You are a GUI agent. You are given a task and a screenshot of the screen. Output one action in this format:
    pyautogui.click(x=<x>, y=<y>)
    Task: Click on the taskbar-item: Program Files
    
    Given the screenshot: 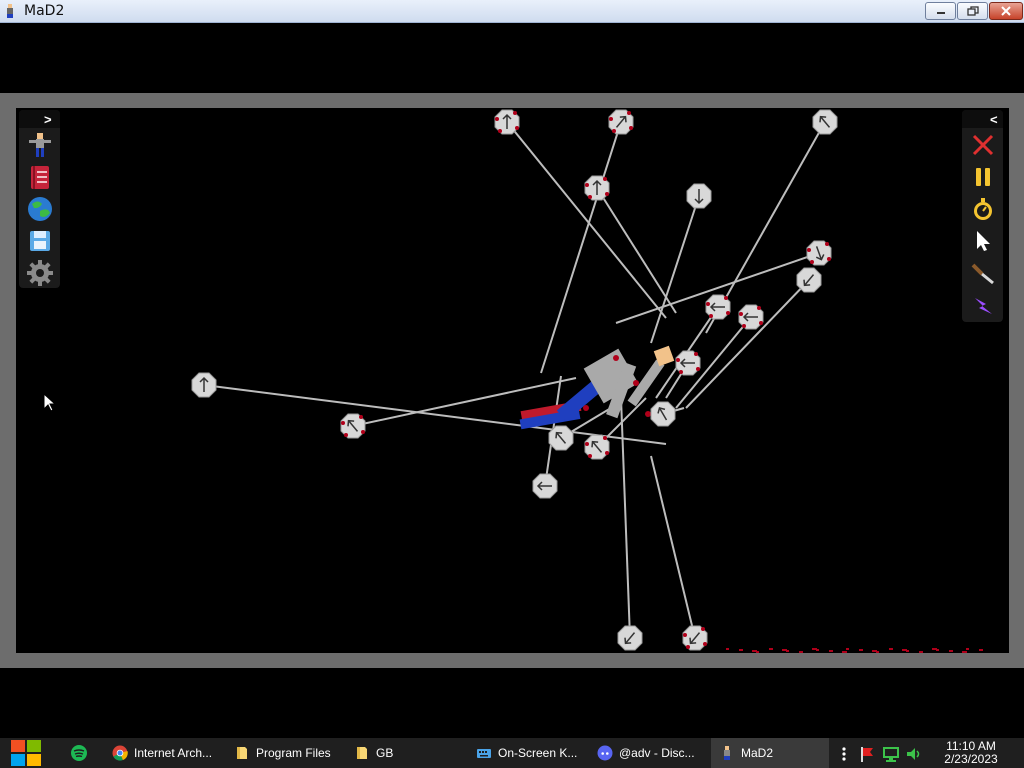 What is the action you would take?
    pyautogui.click(x=285, y=753)
    